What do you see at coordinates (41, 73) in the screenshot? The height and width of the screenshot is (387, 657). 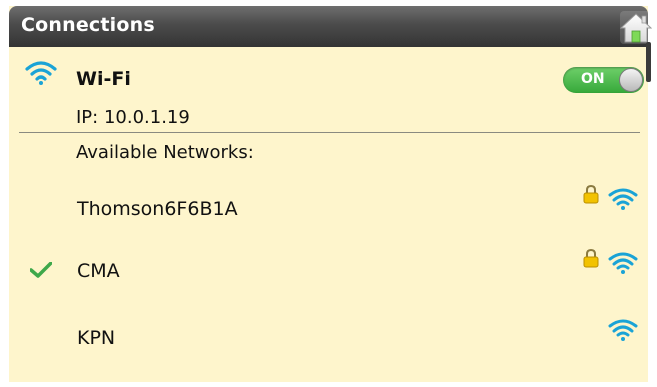 I see `wifi-icon` at bounding box center [41, 73].